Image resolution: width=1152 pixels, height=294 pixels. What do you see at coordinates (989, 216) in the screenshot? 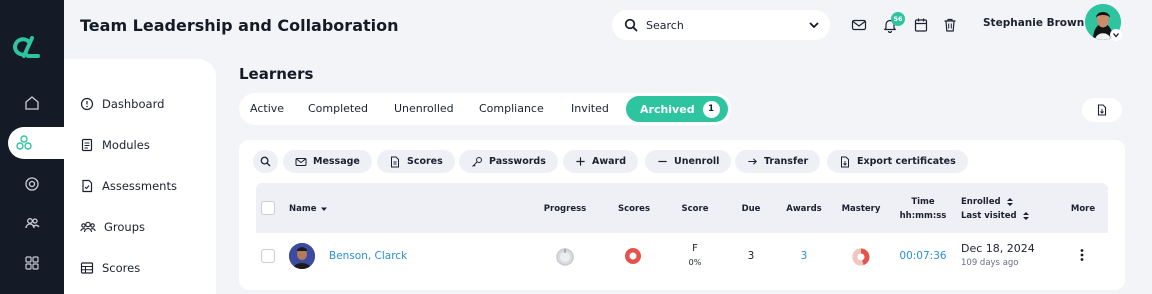
I see `last-visited-header-label: Last visited` at bounding box center [989, 216].